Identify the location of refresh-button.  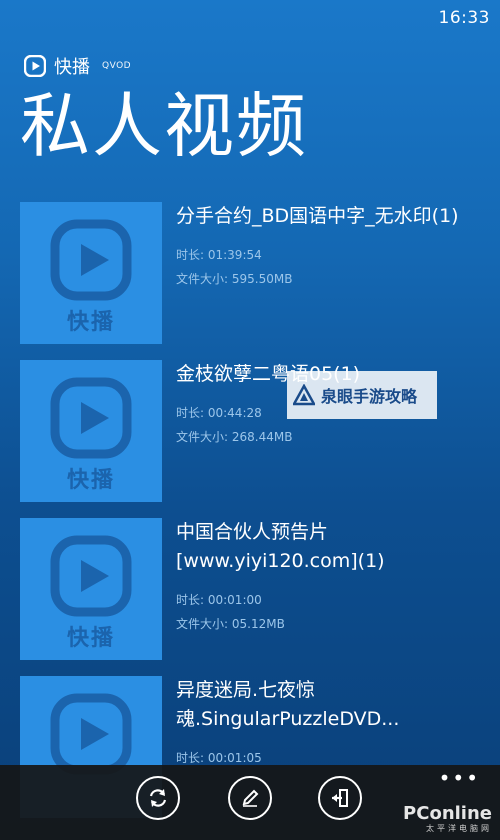
(158, 798).